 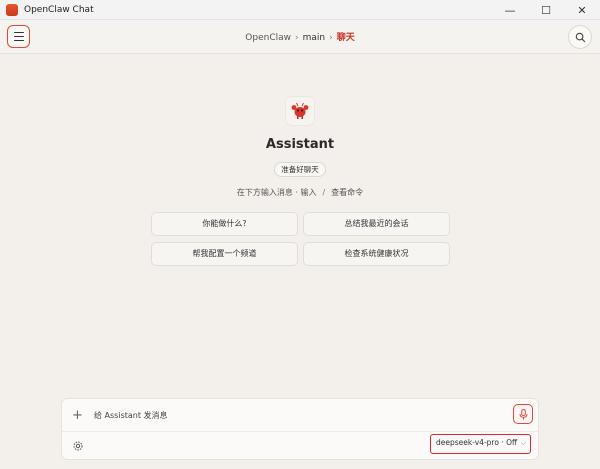 I want to click on window-controls: — ☐ ✕, so click(x=546, y=10).